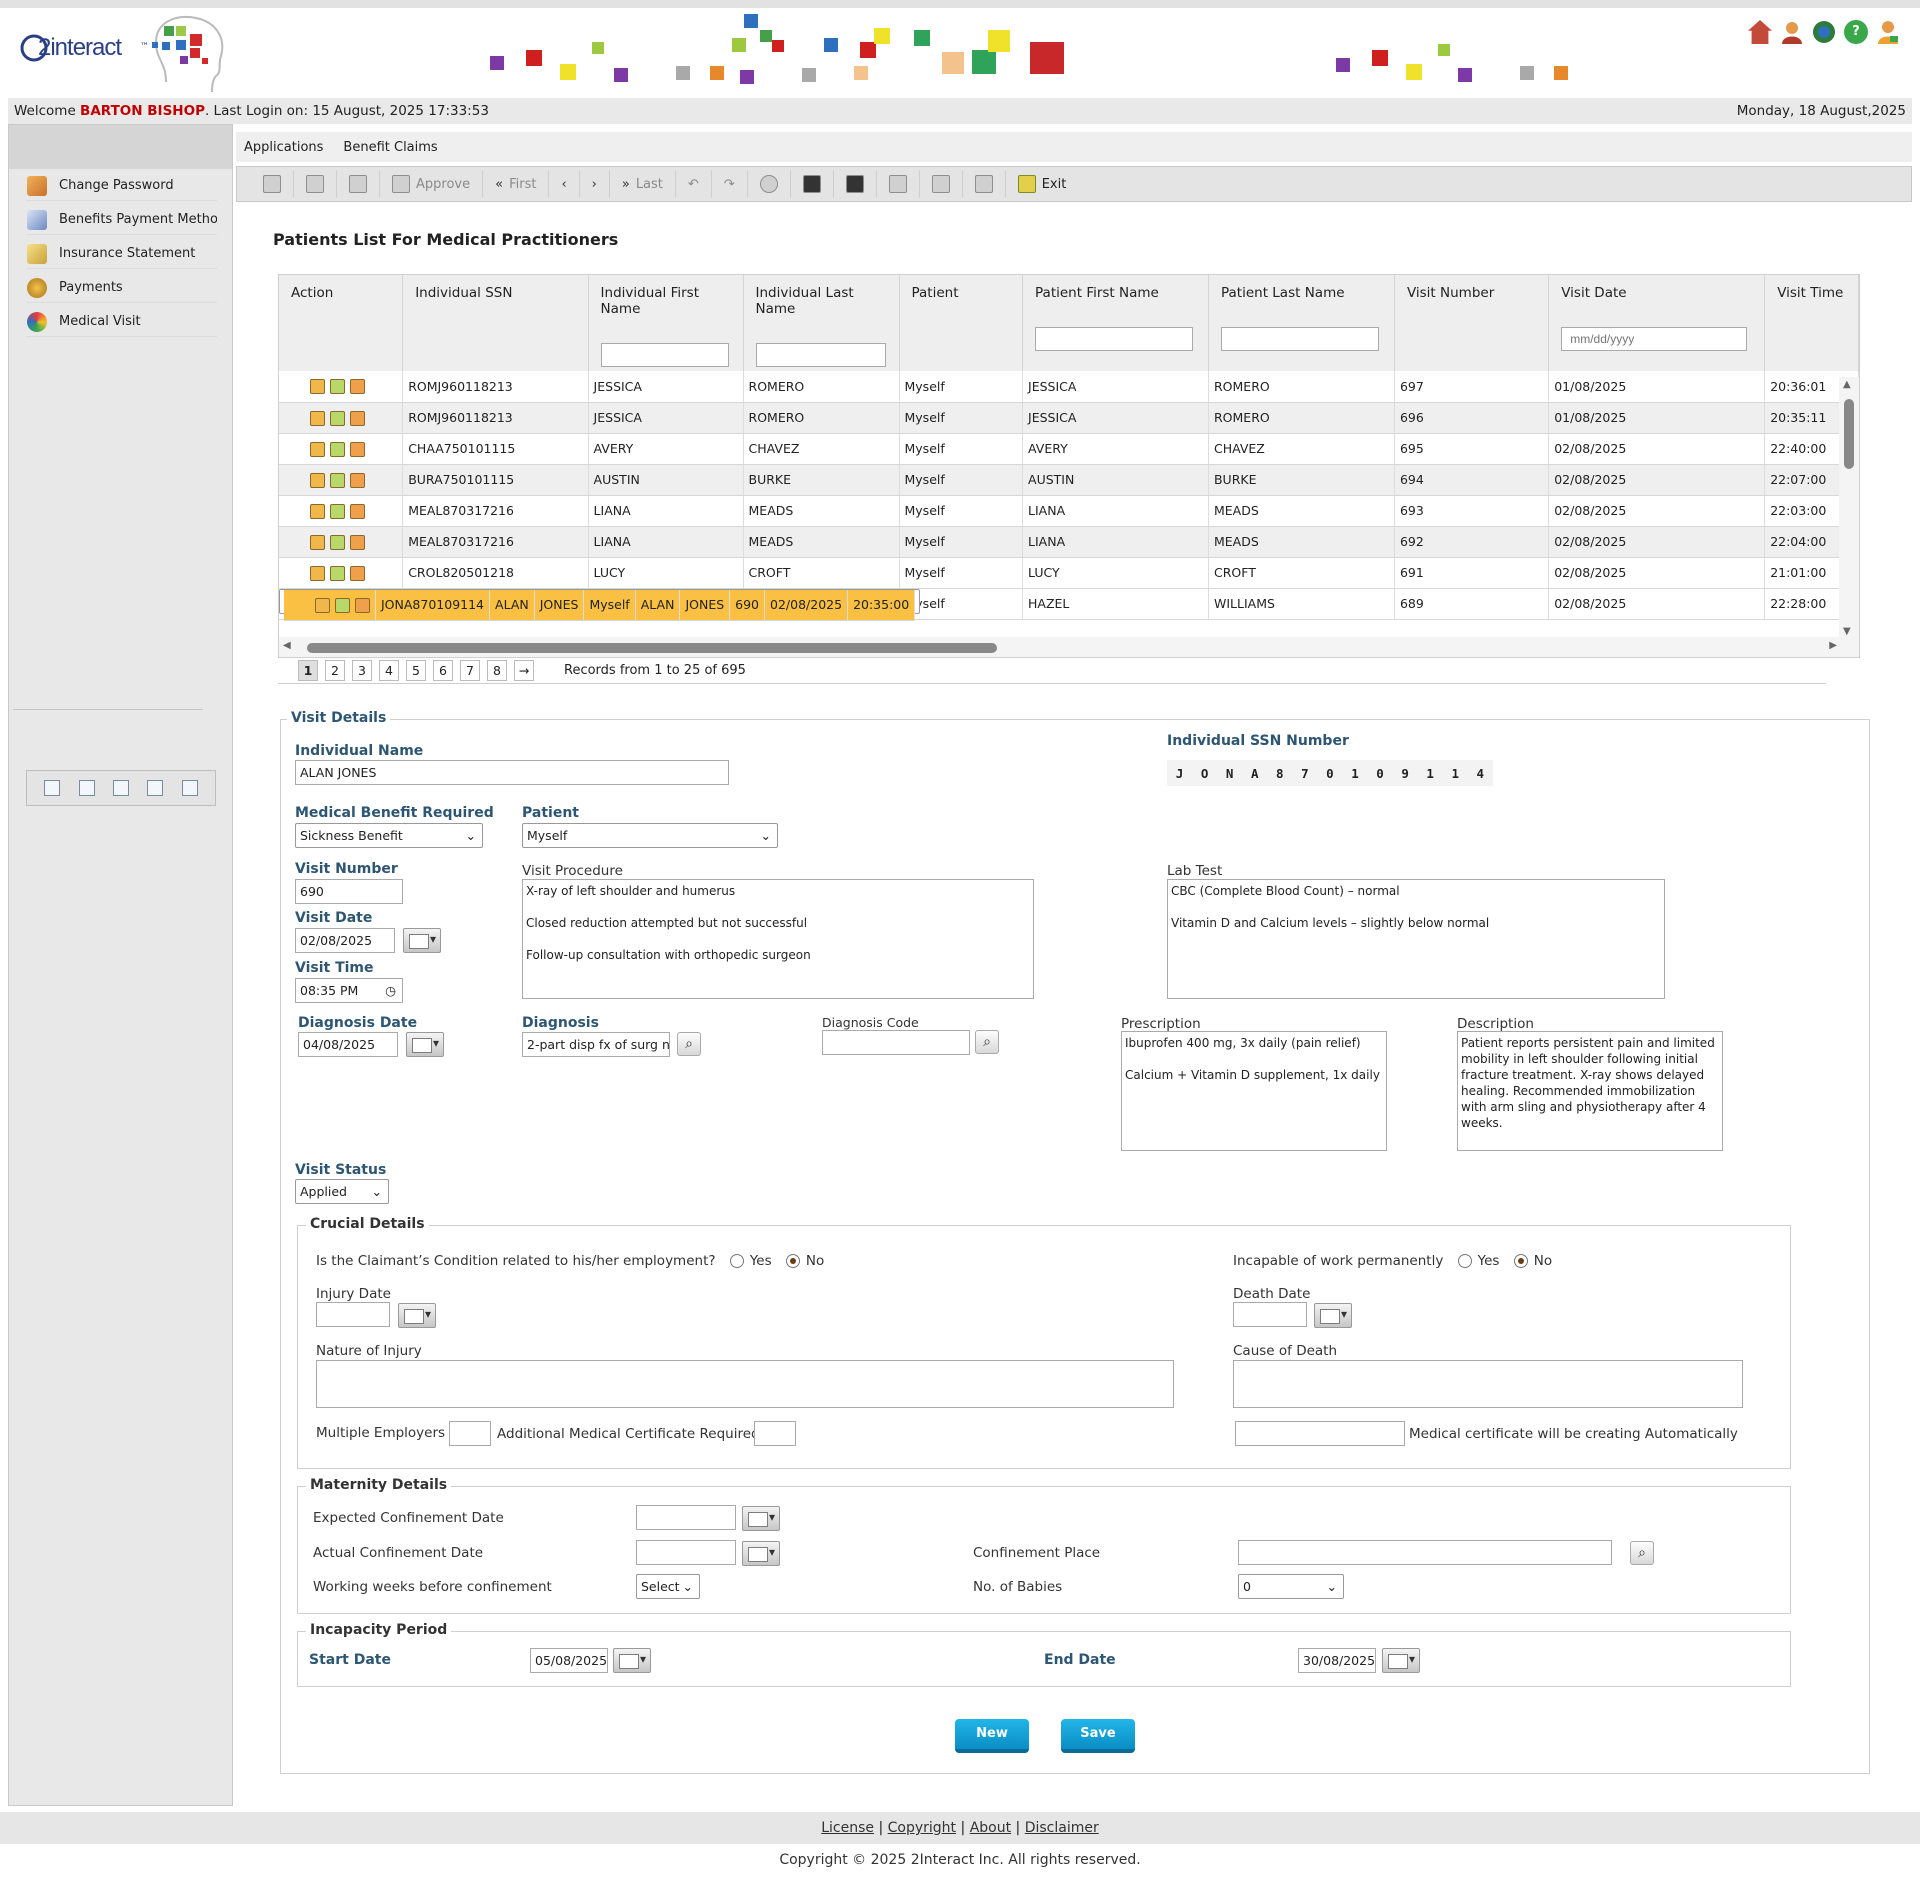 This screenshot has height=1887, width=1920. Describe the element at coordinates (666, 323) in the screenshot. I see `column-header: Individual First Name` at that location.